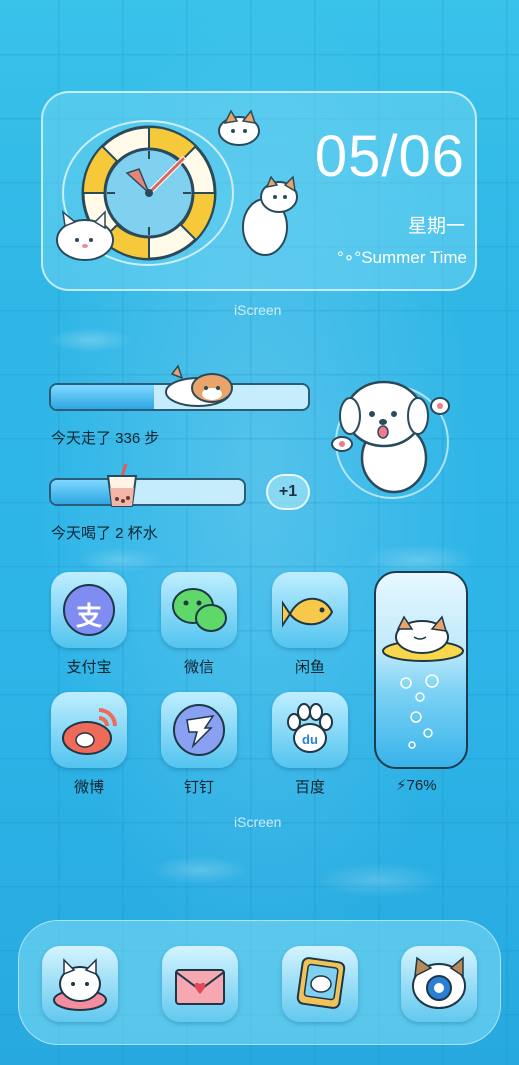 The width and height of the screenshot is (519, 1065). Describe the element at coordinates (401, 257) in the screenshot. I see `summer-time-caption: °∘°Summer Time` at that location.